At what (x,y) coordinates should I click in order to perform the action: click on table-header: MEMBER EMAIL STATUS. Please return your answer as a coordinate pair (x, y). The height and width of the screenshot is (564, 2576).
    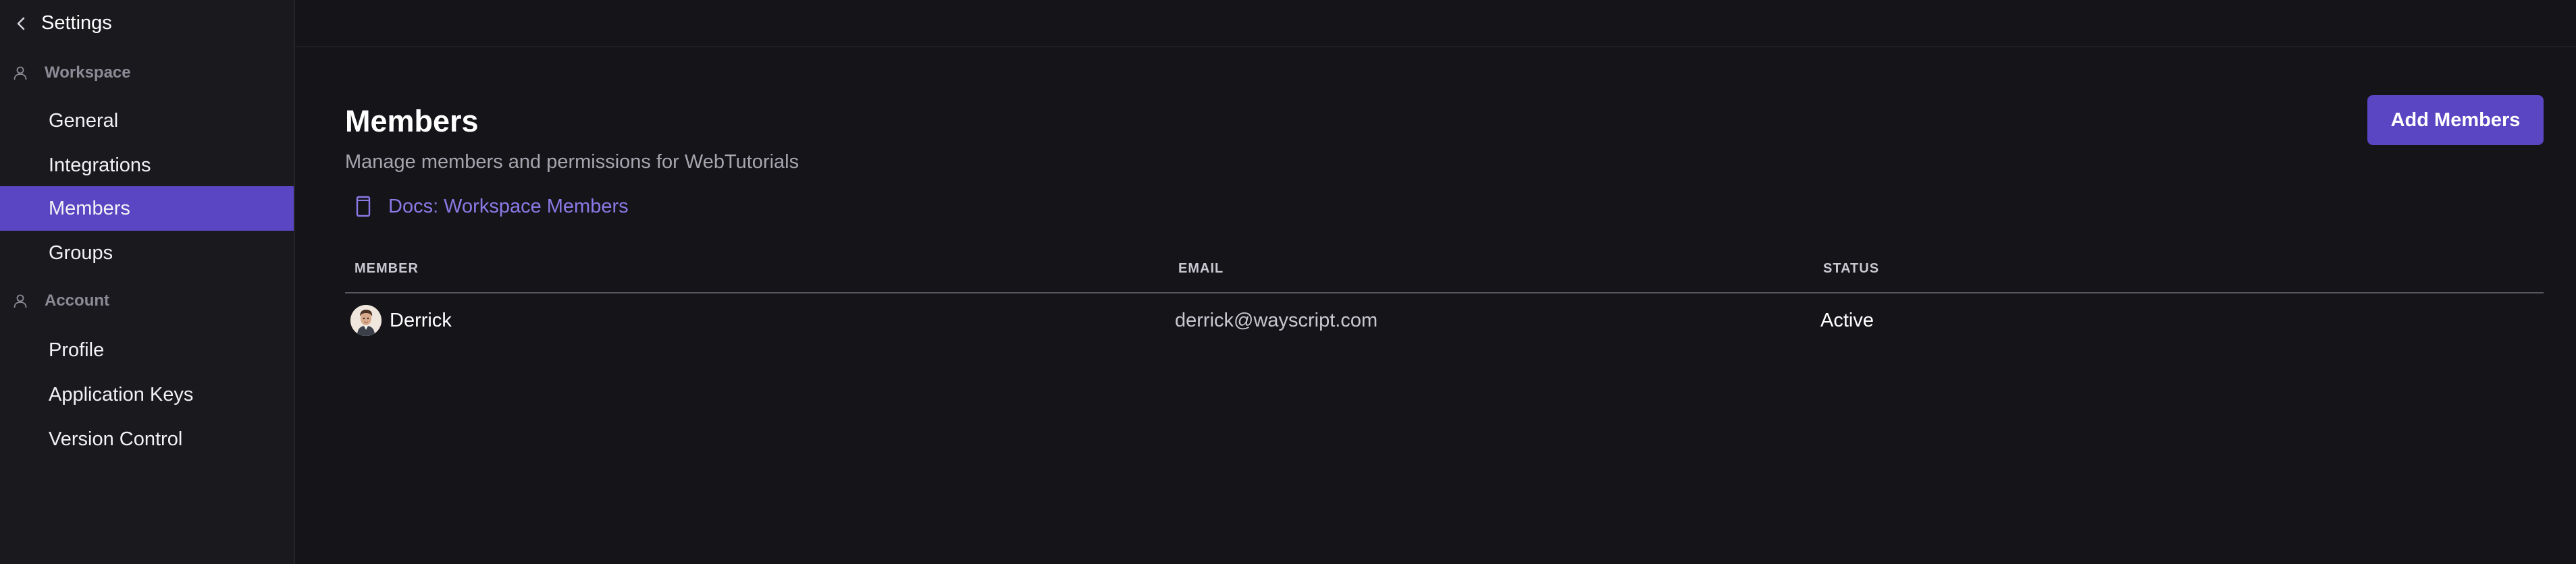
    Looking at the image, I should click on (1444, 274).